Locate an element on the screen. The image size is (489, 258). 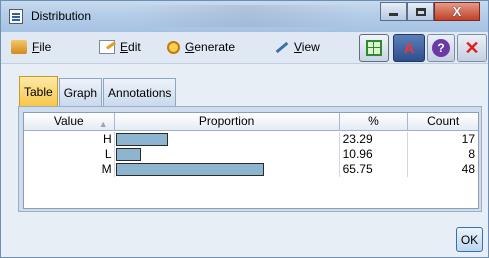
column-header-count: Count is located at coordinates (443, 122).